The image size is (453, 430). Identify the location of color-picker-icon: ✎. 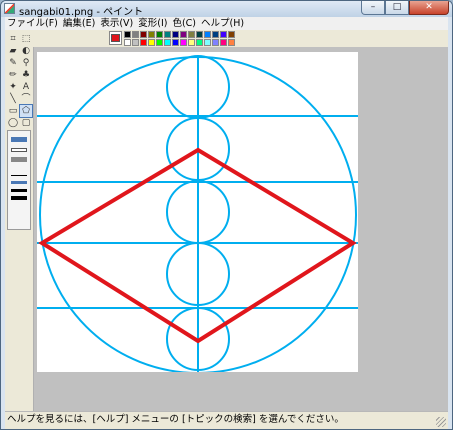
(13, 63).